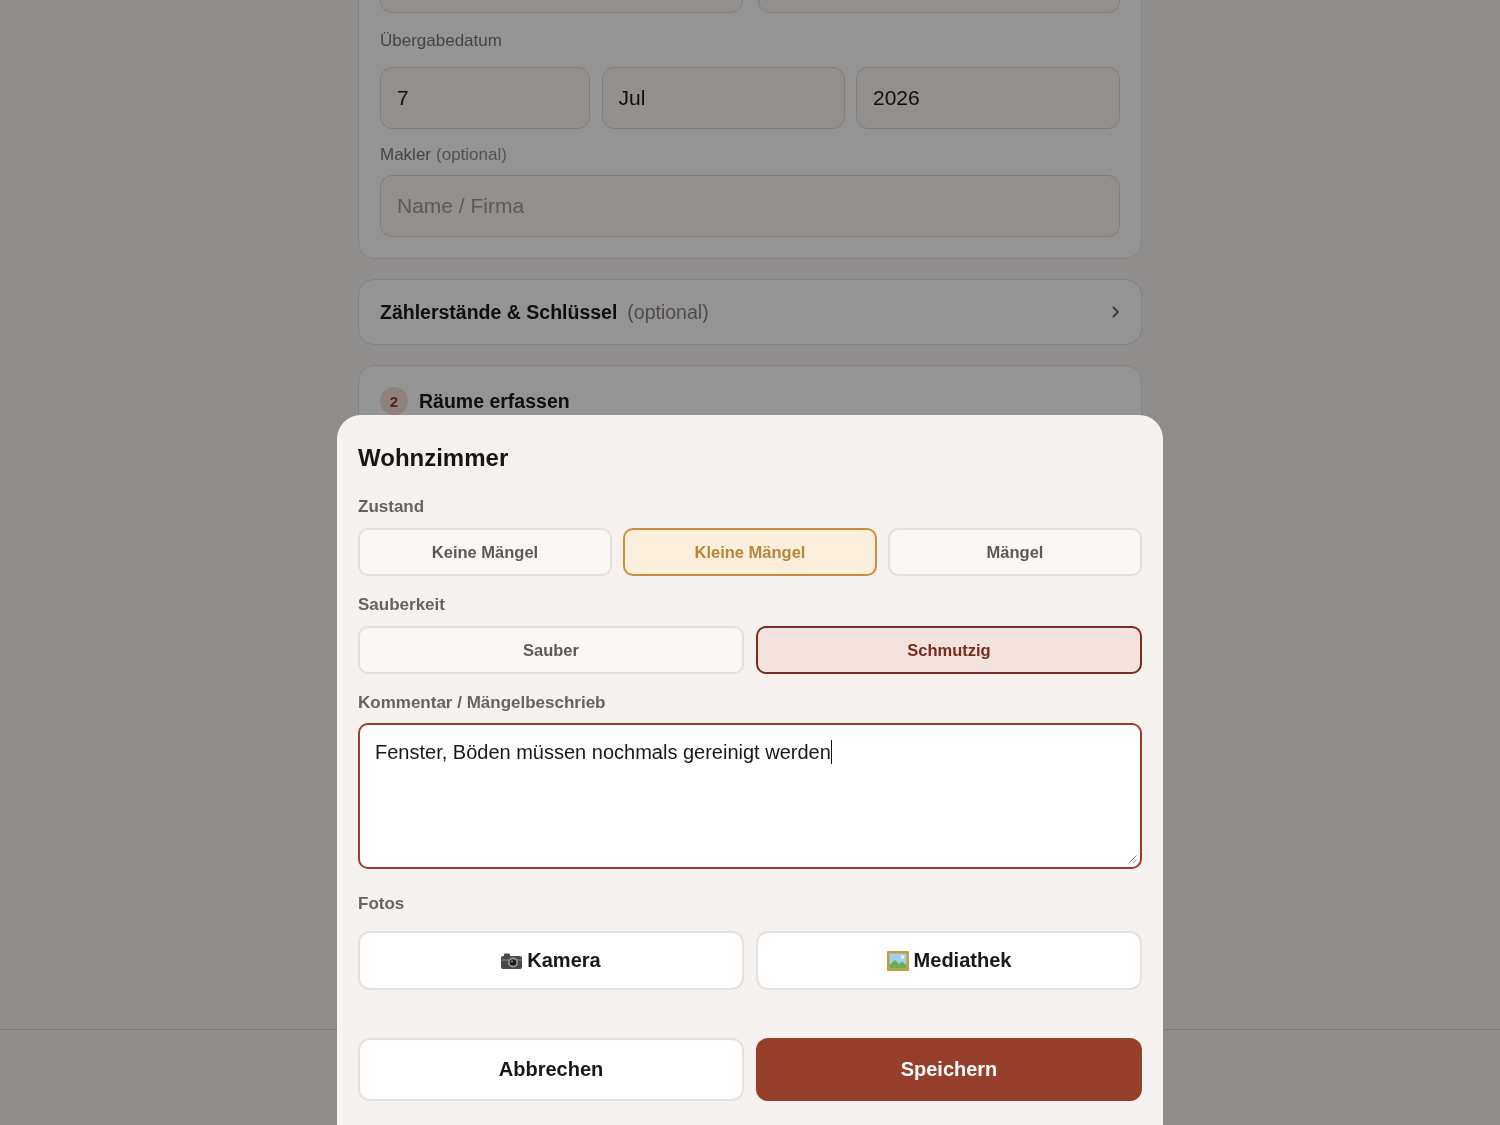 This screenshot has height=1125, width=1500. Describe the element at coordinates (1132, 859) in the screenshot. I see `resize-grip-icon` at that location.